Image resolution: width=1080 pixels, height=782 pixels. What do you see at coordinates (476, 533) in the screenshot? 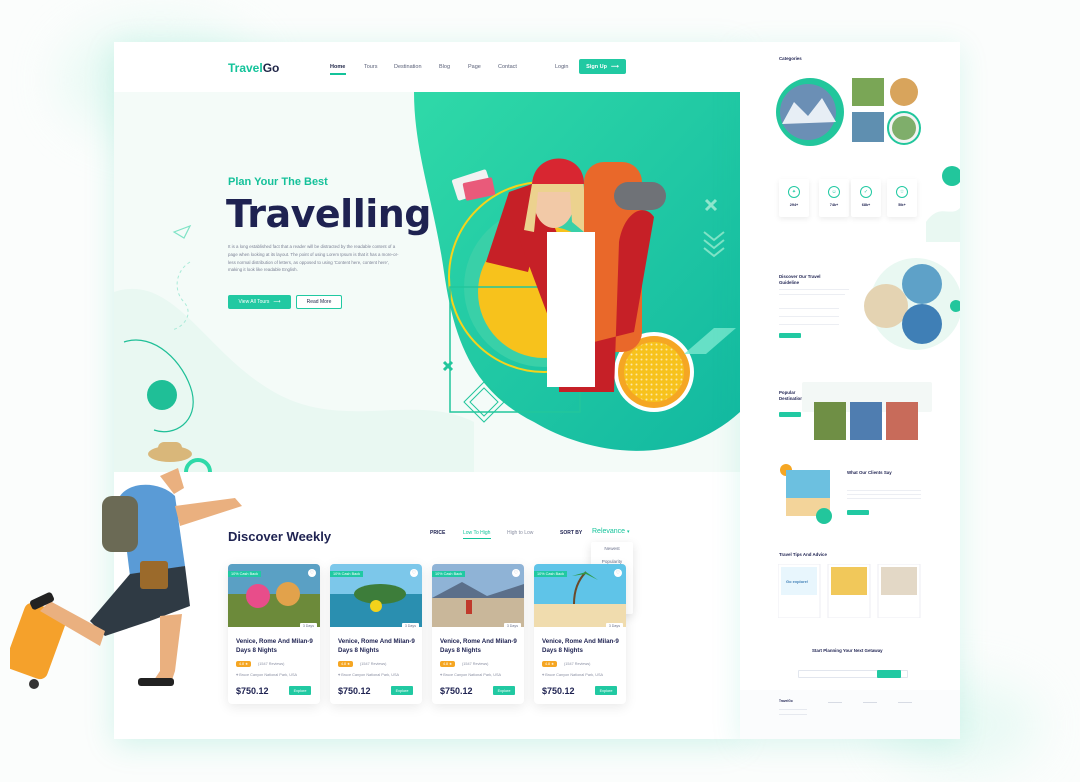
I see `price-low-to-high: Low To High` at bounding box center [476, 533].